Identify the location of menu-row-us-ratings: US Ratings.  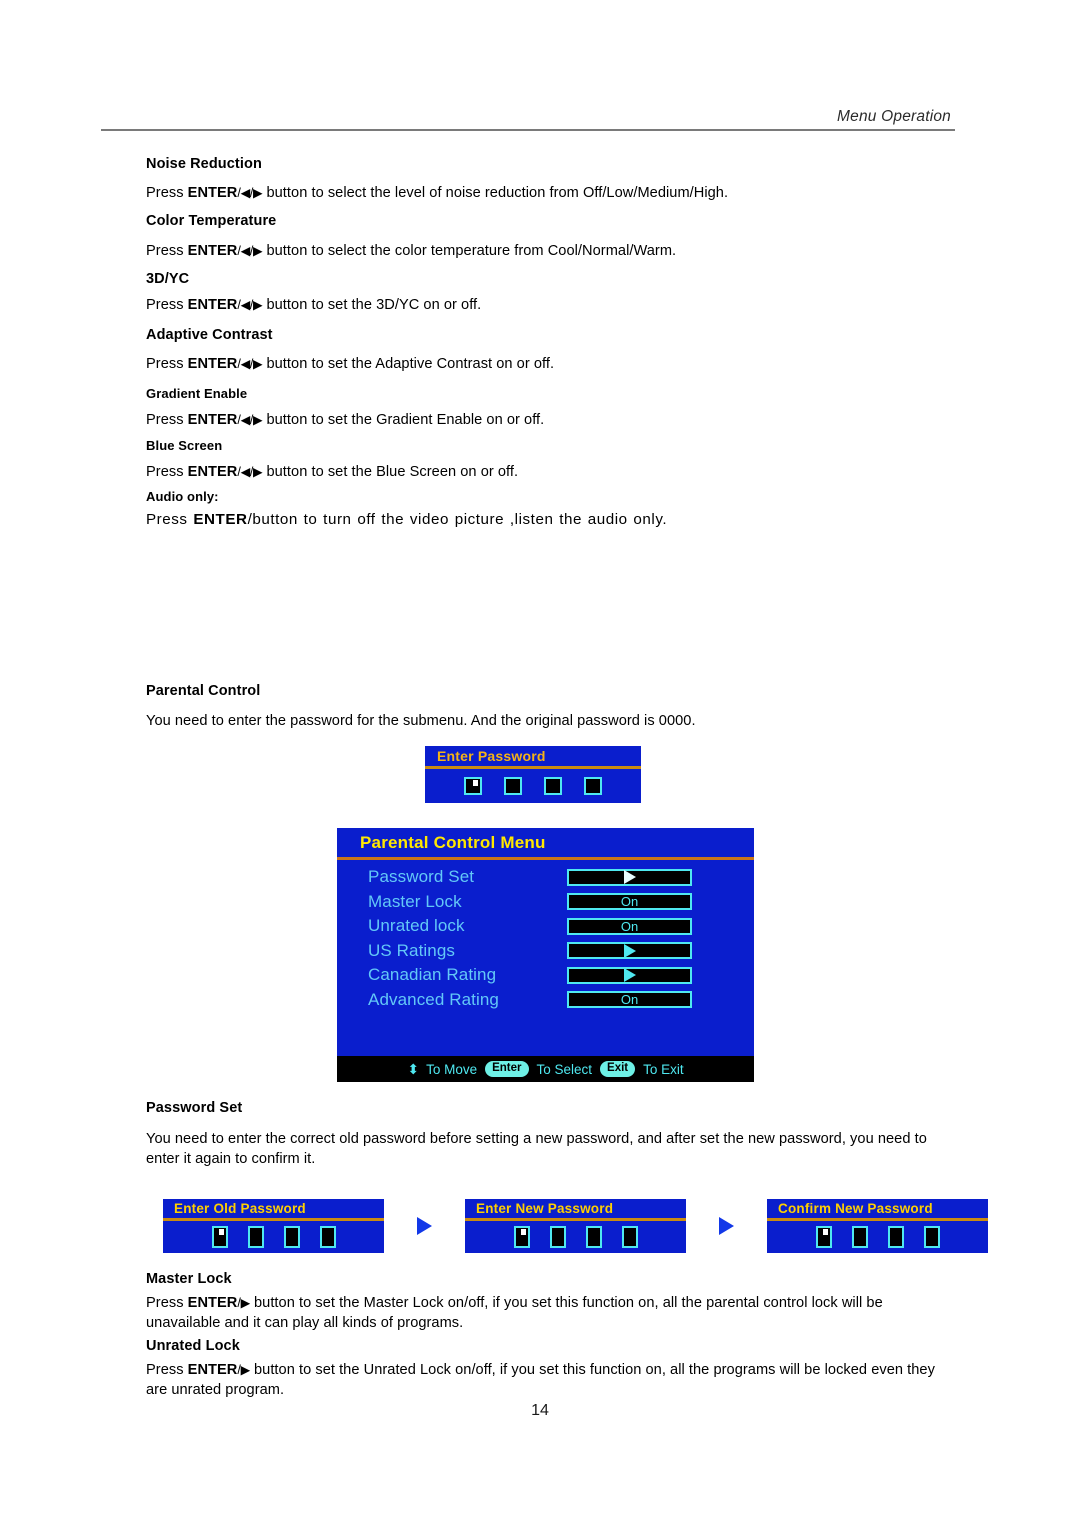
(545, 951).